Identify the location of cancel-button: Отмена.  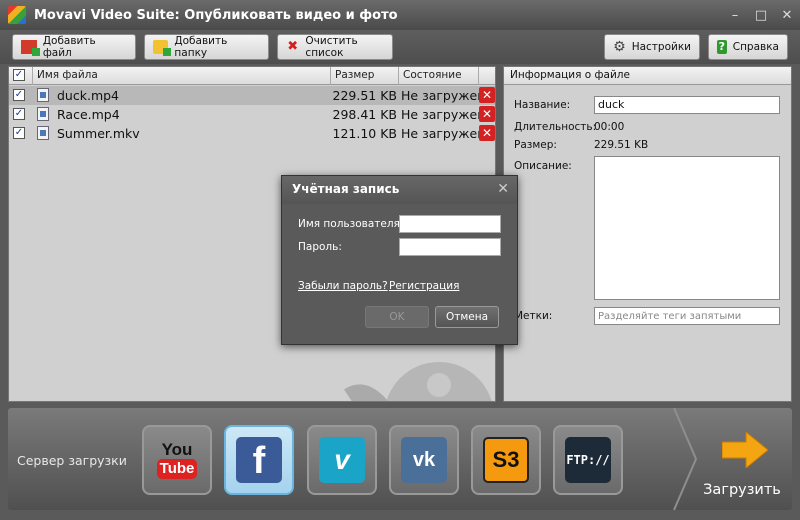
(467, 317).